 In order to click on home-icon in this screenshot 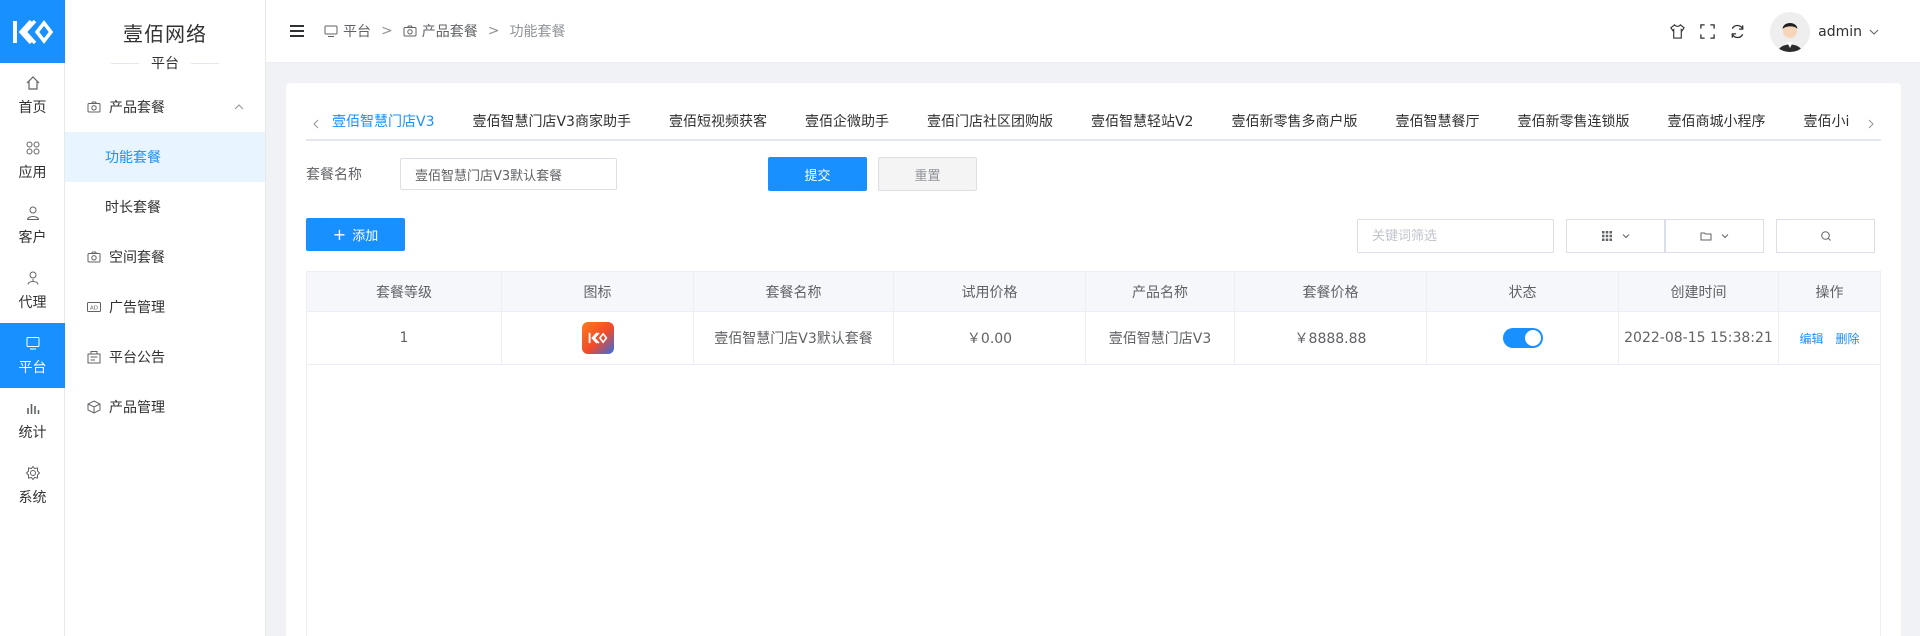, I will do `click(32, 82)`.